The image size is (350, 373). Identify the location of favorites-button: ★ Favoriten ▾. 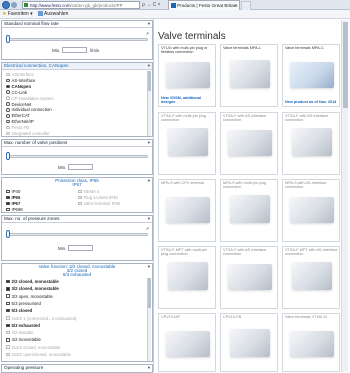
(17, 14).